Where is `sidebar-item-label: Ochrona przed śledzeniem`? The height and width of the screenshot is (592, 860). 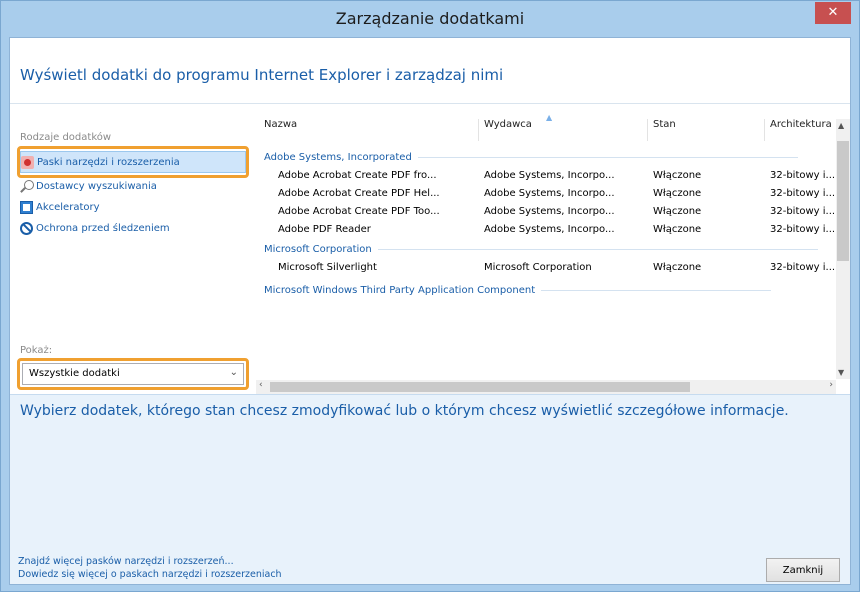
sidebar-item-label: Ochrona przed śledzeniem is located at coordinates (103, 228).